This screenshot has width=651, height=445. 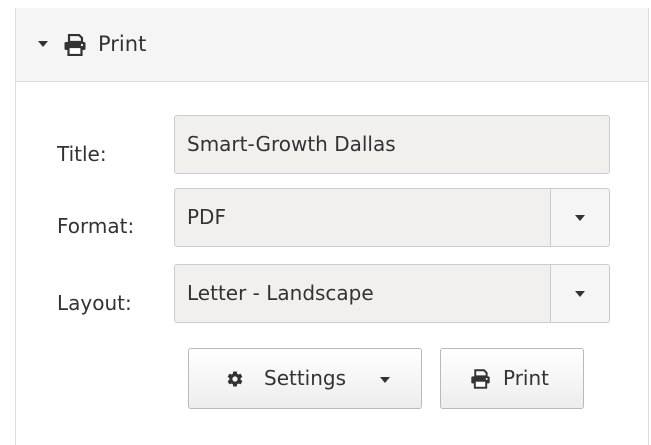 What do you see at coordinates (82, 154) in the screenshot?
I see `title-label: Title:` at bounding box center [82, 154].